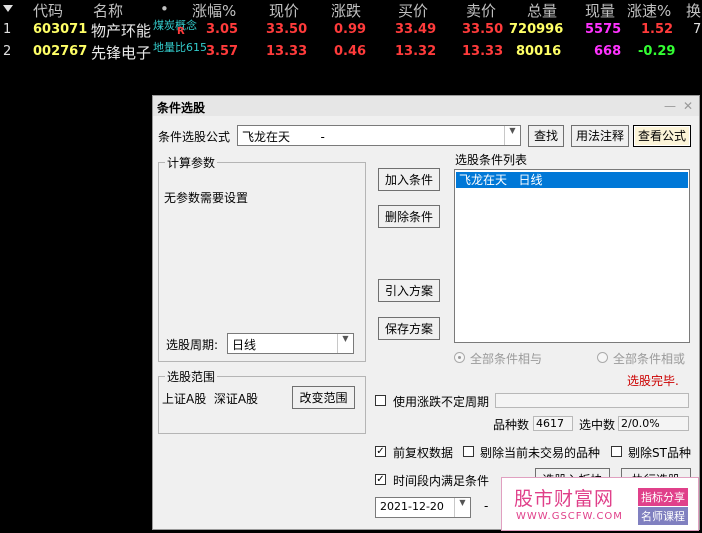  What do you see at coordinates (350, 51) in the screenshot?
I see `change: 0.46` at bounding box center [350, 51].